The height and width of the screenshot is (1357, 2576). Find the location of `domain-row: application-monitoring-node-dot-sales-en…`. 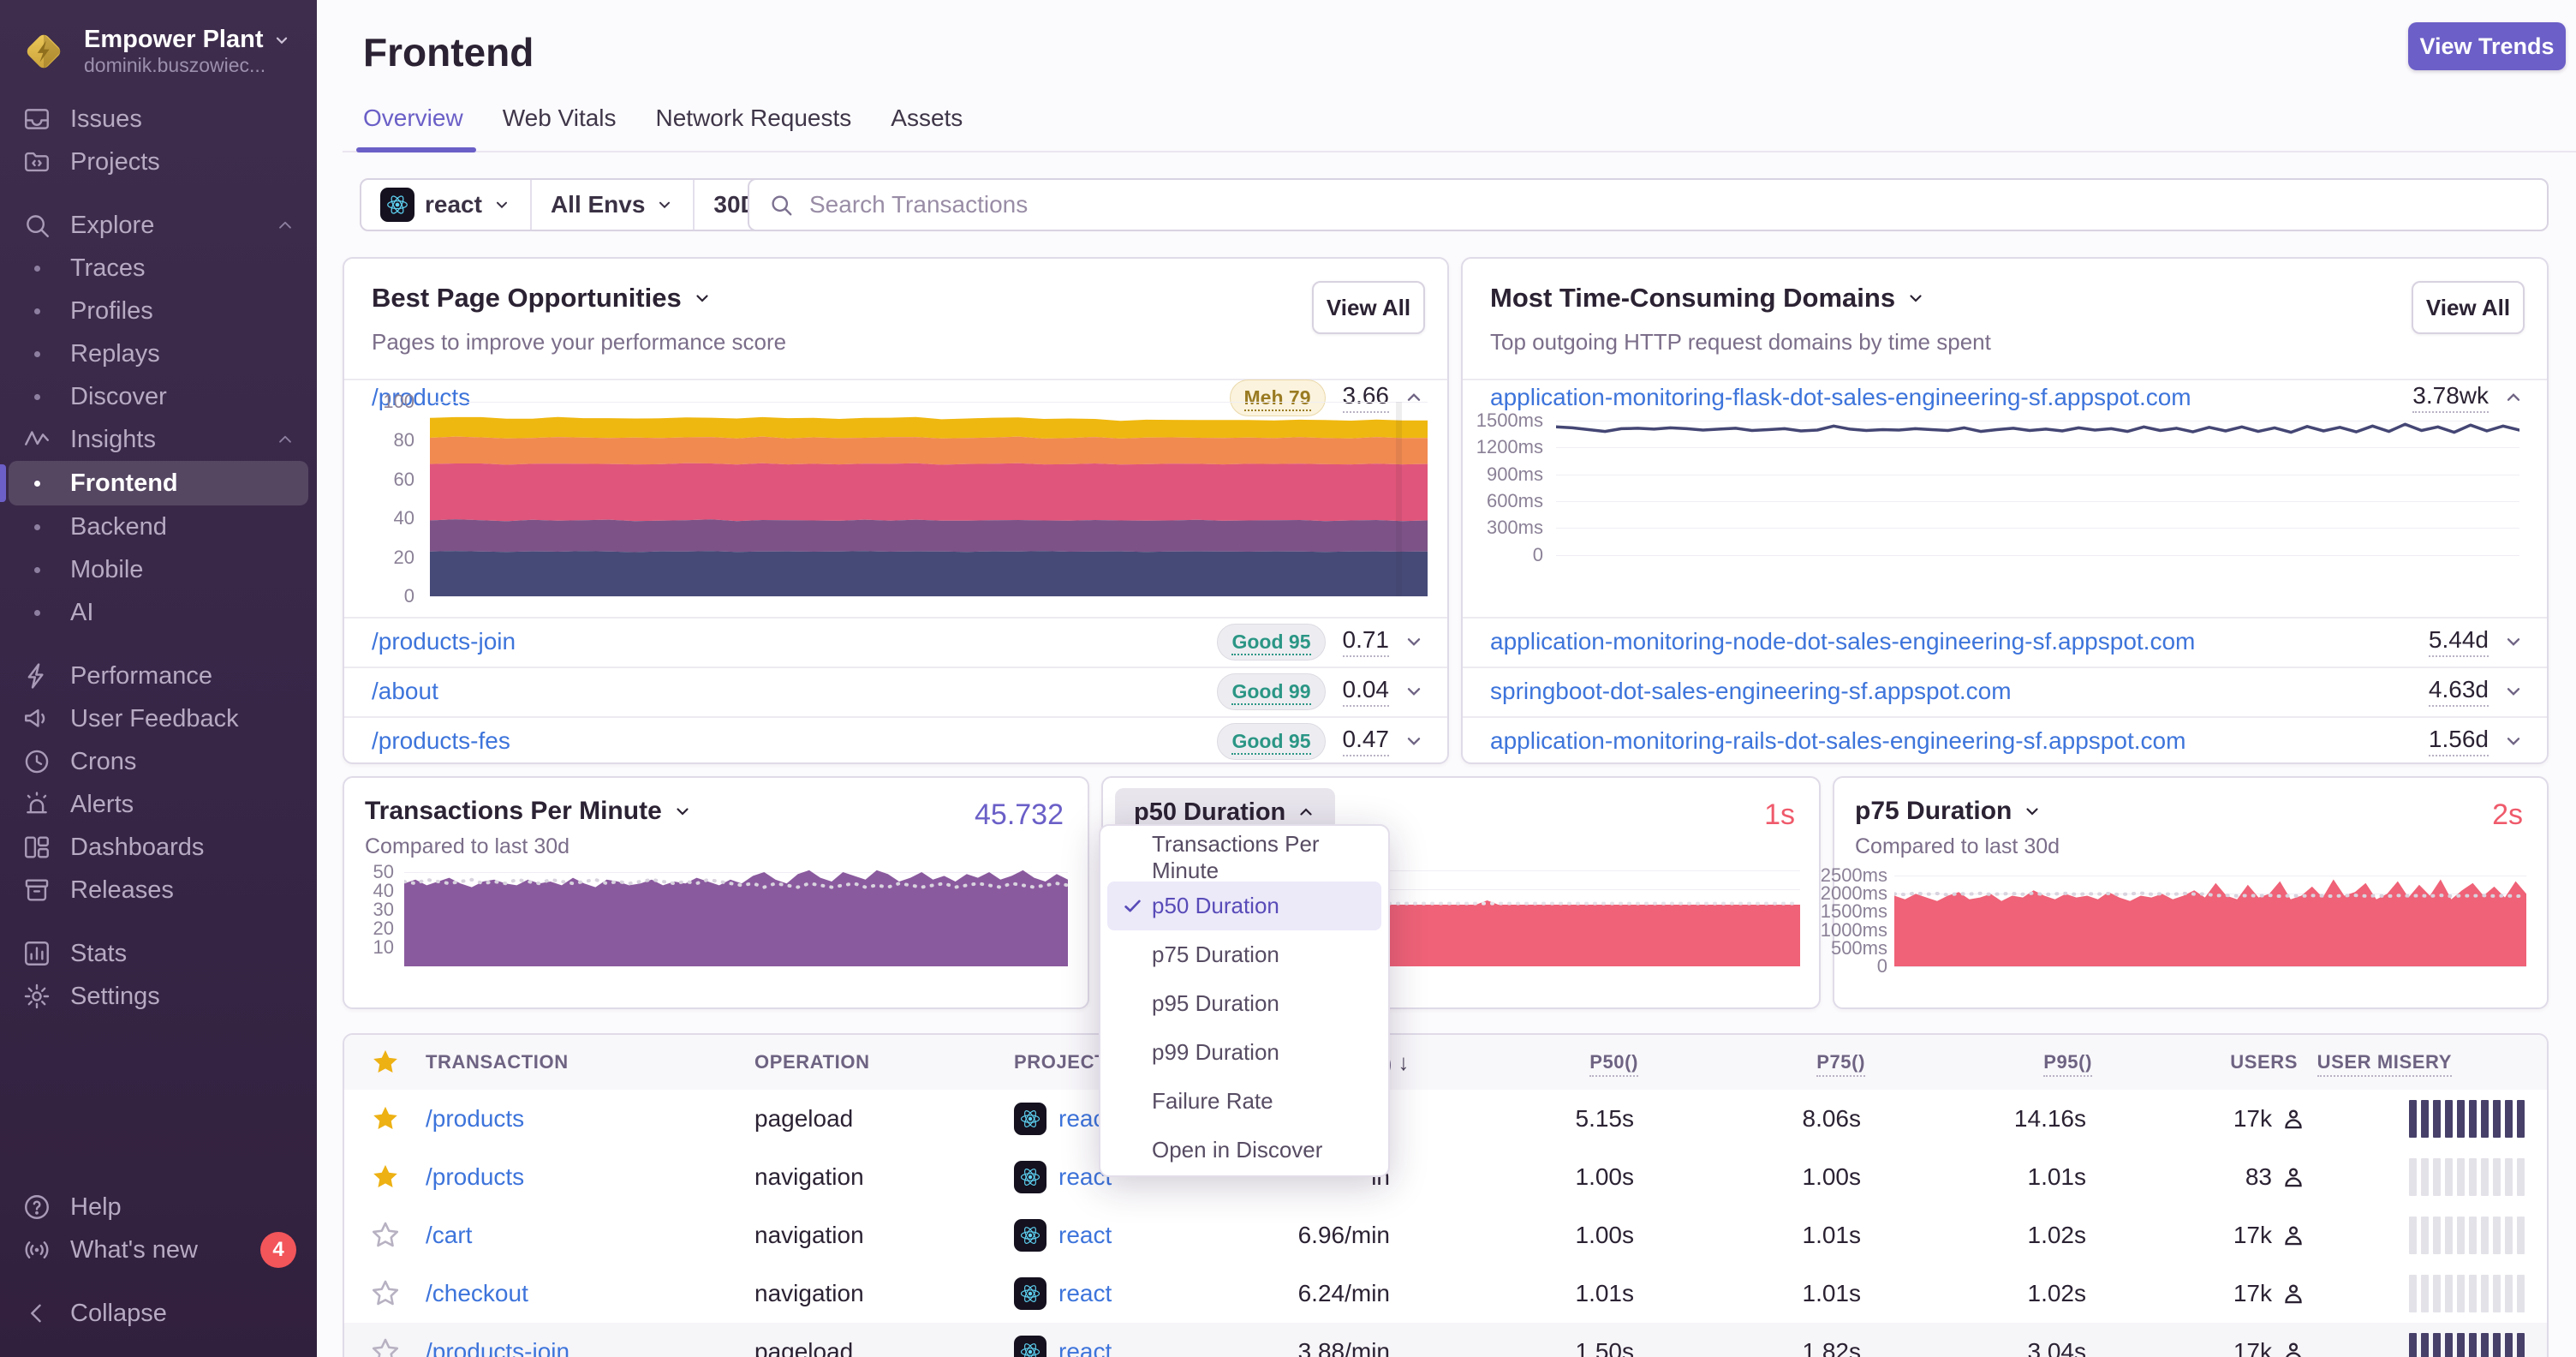

domain-row: application-monitoring-node-dot-sales-en… is located at coordinates (2005, 642).